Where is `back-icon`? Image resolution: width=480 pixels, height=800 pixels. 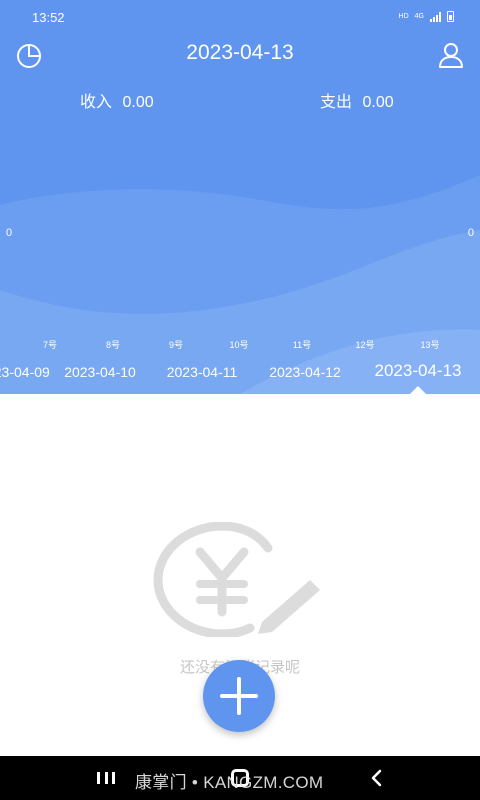
back-icon is located at coordinates (377, 778).